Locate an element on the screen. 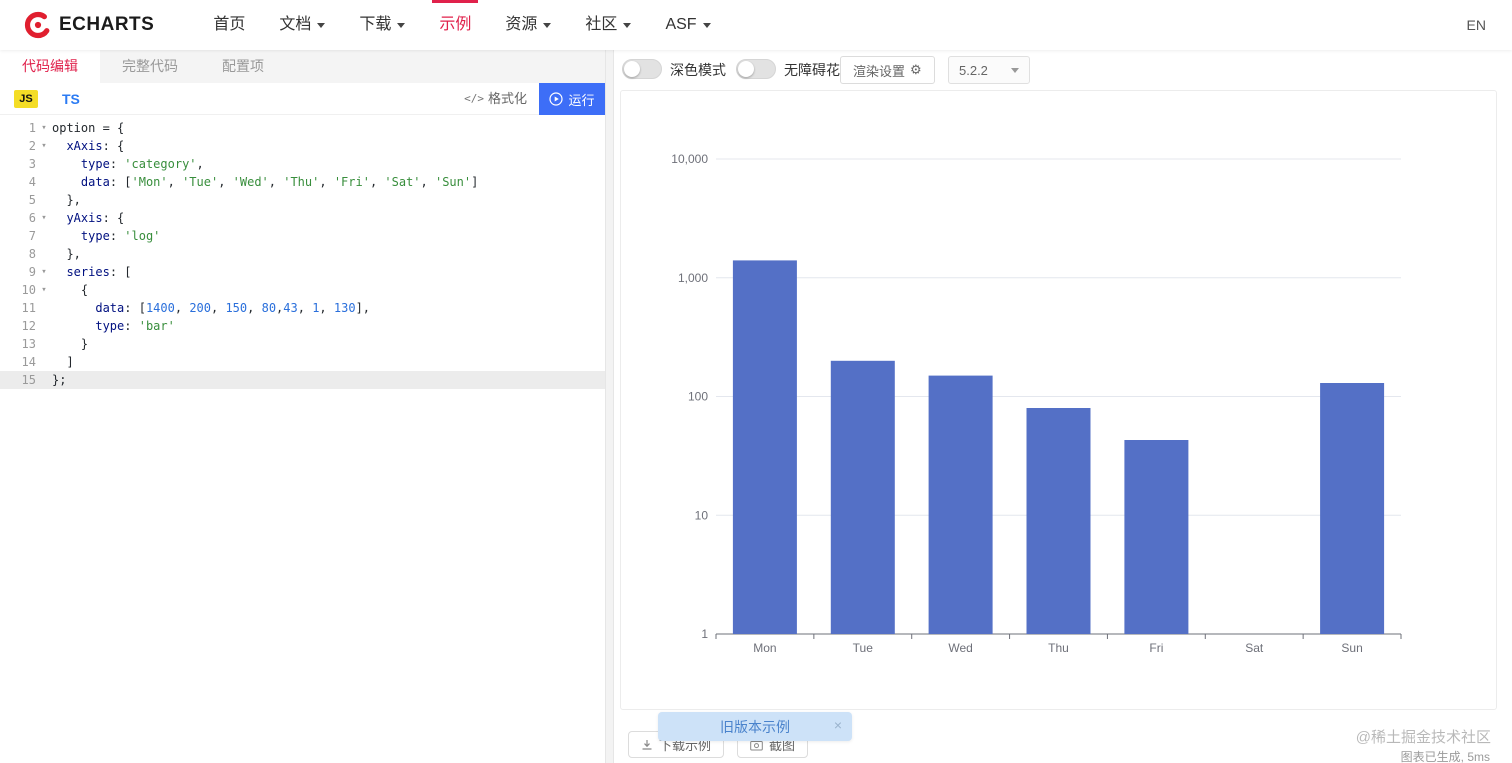  panel-resize-handle is located at coordinates (609, 406).